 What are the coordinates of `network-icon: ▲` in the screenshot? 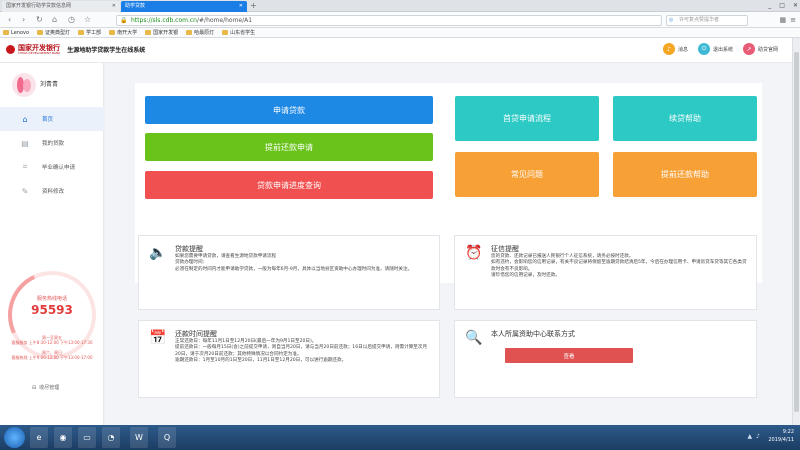 It's located at (750, 436).